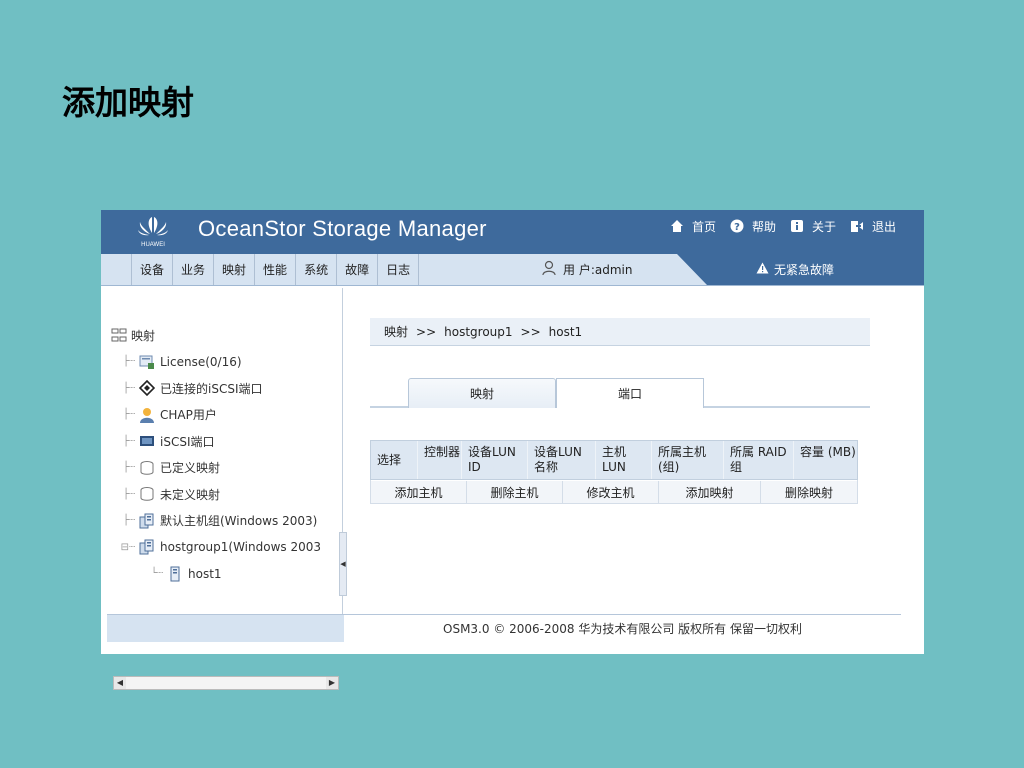 The image size is (1024, 768). I want to click on add-host-button: 添加主机, so click(419, 492).